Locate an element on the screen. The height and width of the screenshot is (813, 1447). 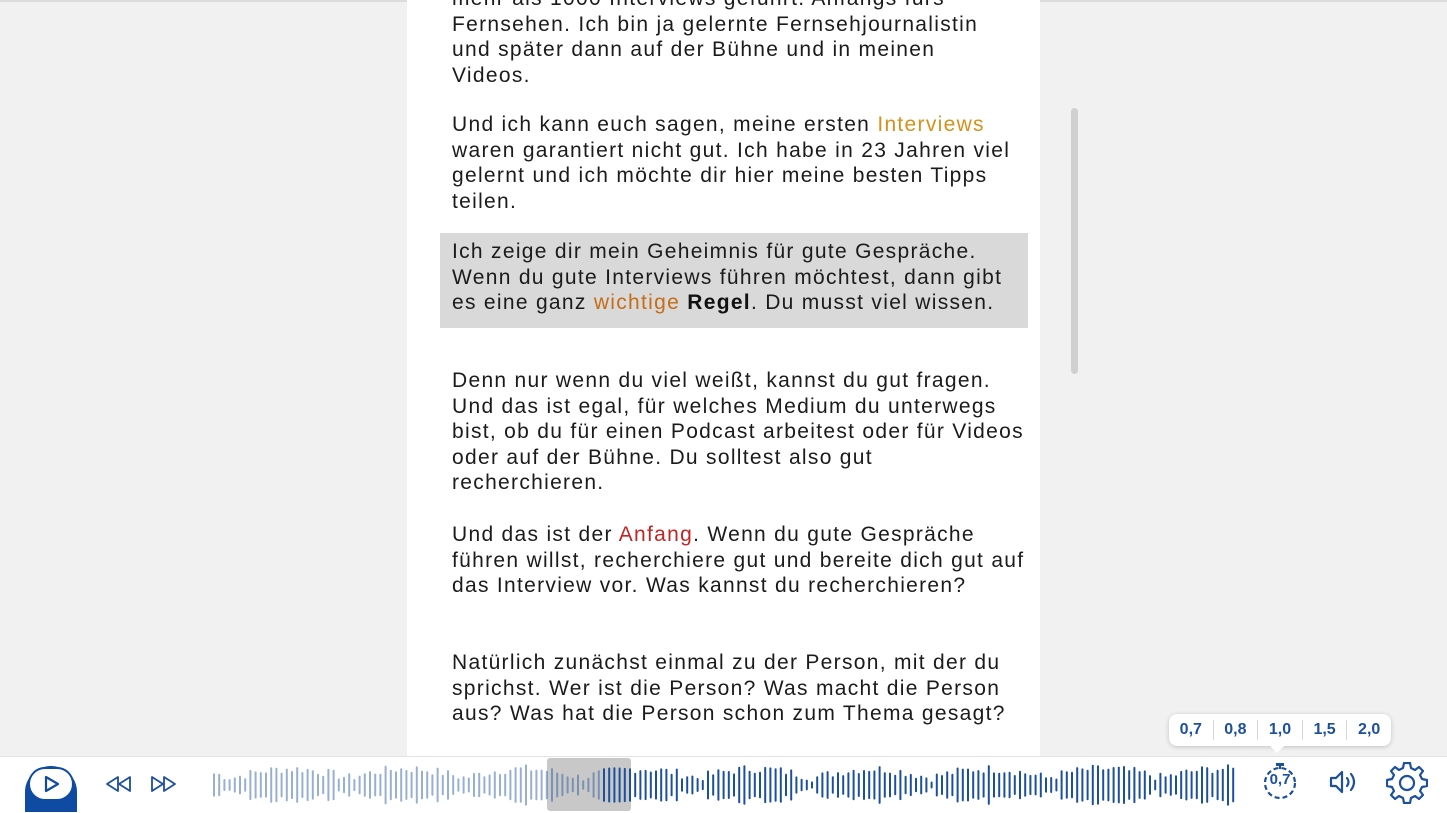
speed-option-1-0: 1,0 is located at coordinates (1280, 730).